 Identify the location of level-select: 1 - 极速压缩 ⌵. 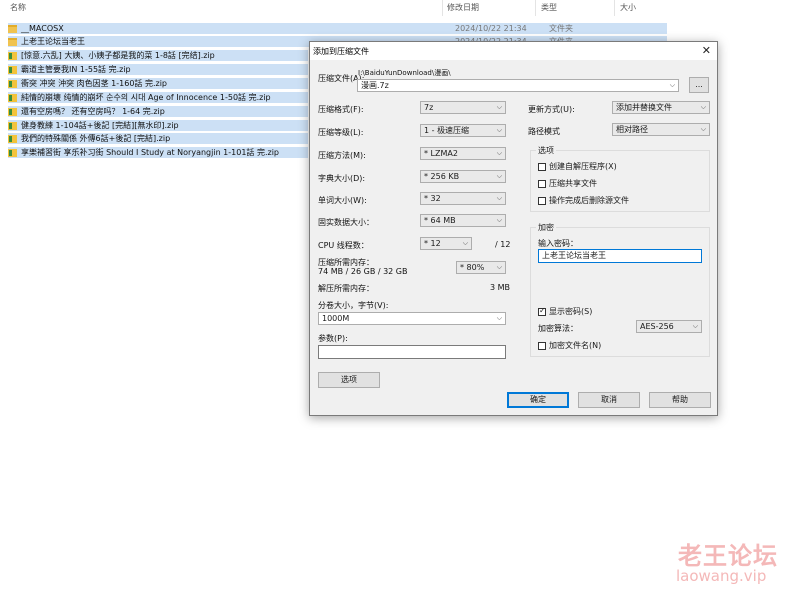
(463, 130).